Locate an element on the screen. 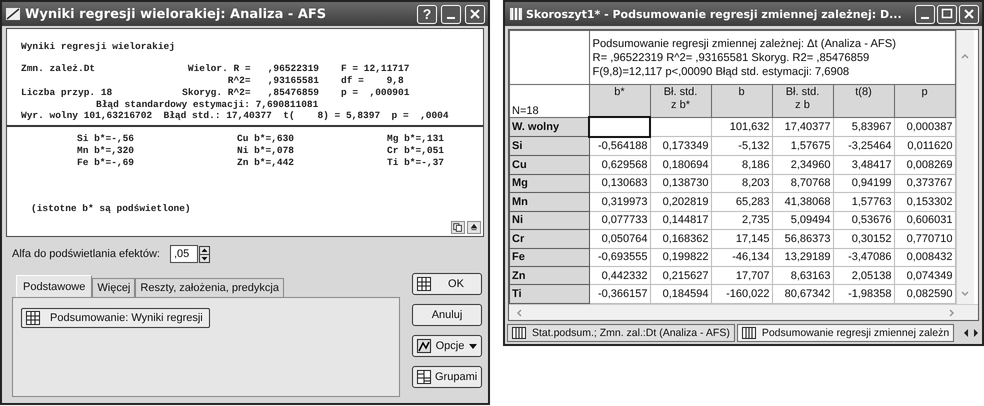  table-cell: 41,38068 is located at coordinates (802, 202).